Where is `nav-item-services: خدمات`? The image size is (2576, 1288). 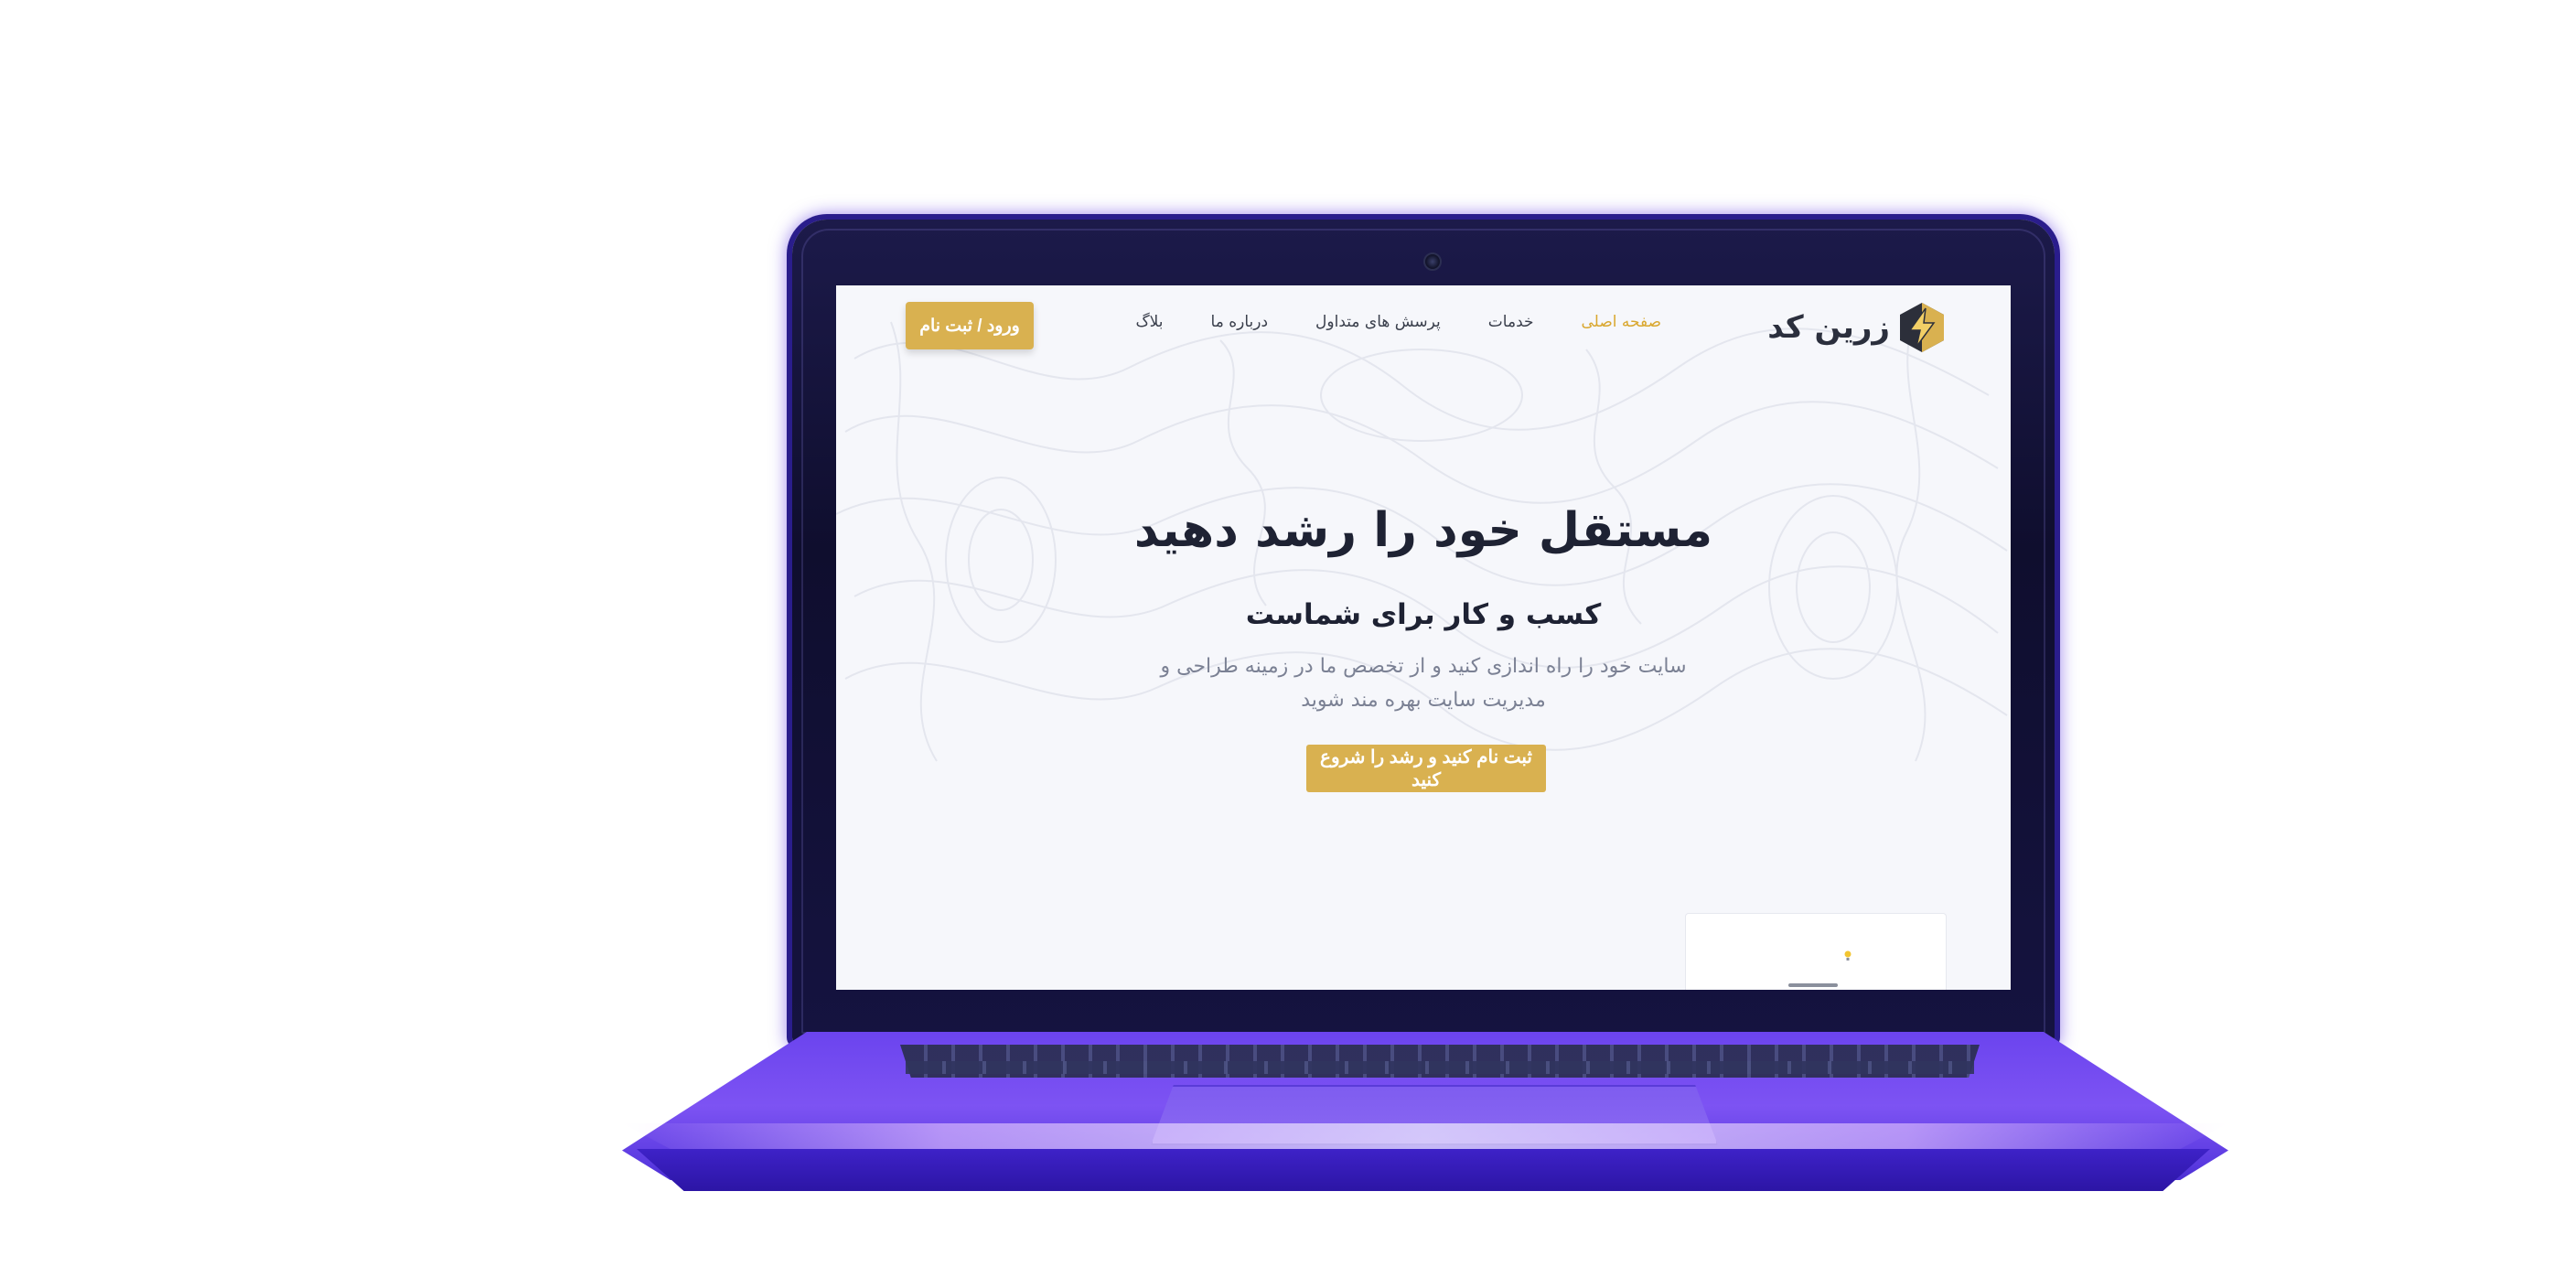
nav-item-services: خدمات is located at coordinates (1511, 322).